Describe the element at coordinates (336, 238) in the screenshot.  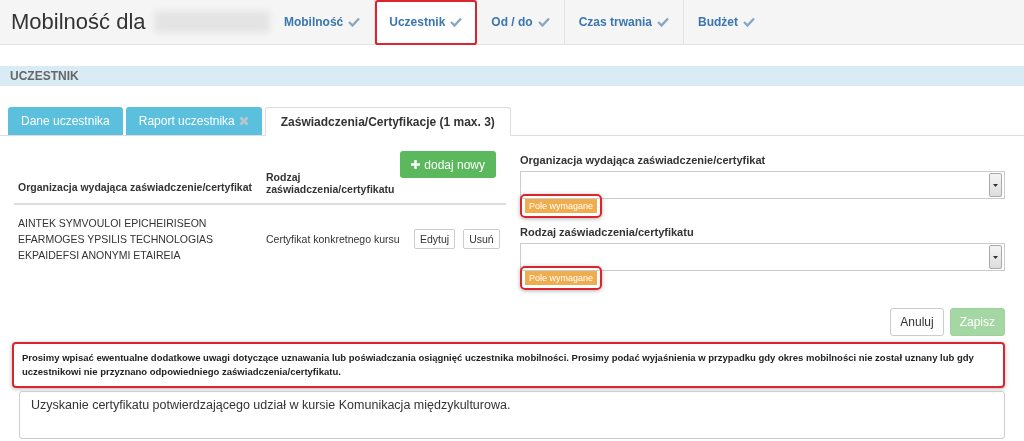
I see `table-cell: Certyfikat konkretnego kursu` at that location.